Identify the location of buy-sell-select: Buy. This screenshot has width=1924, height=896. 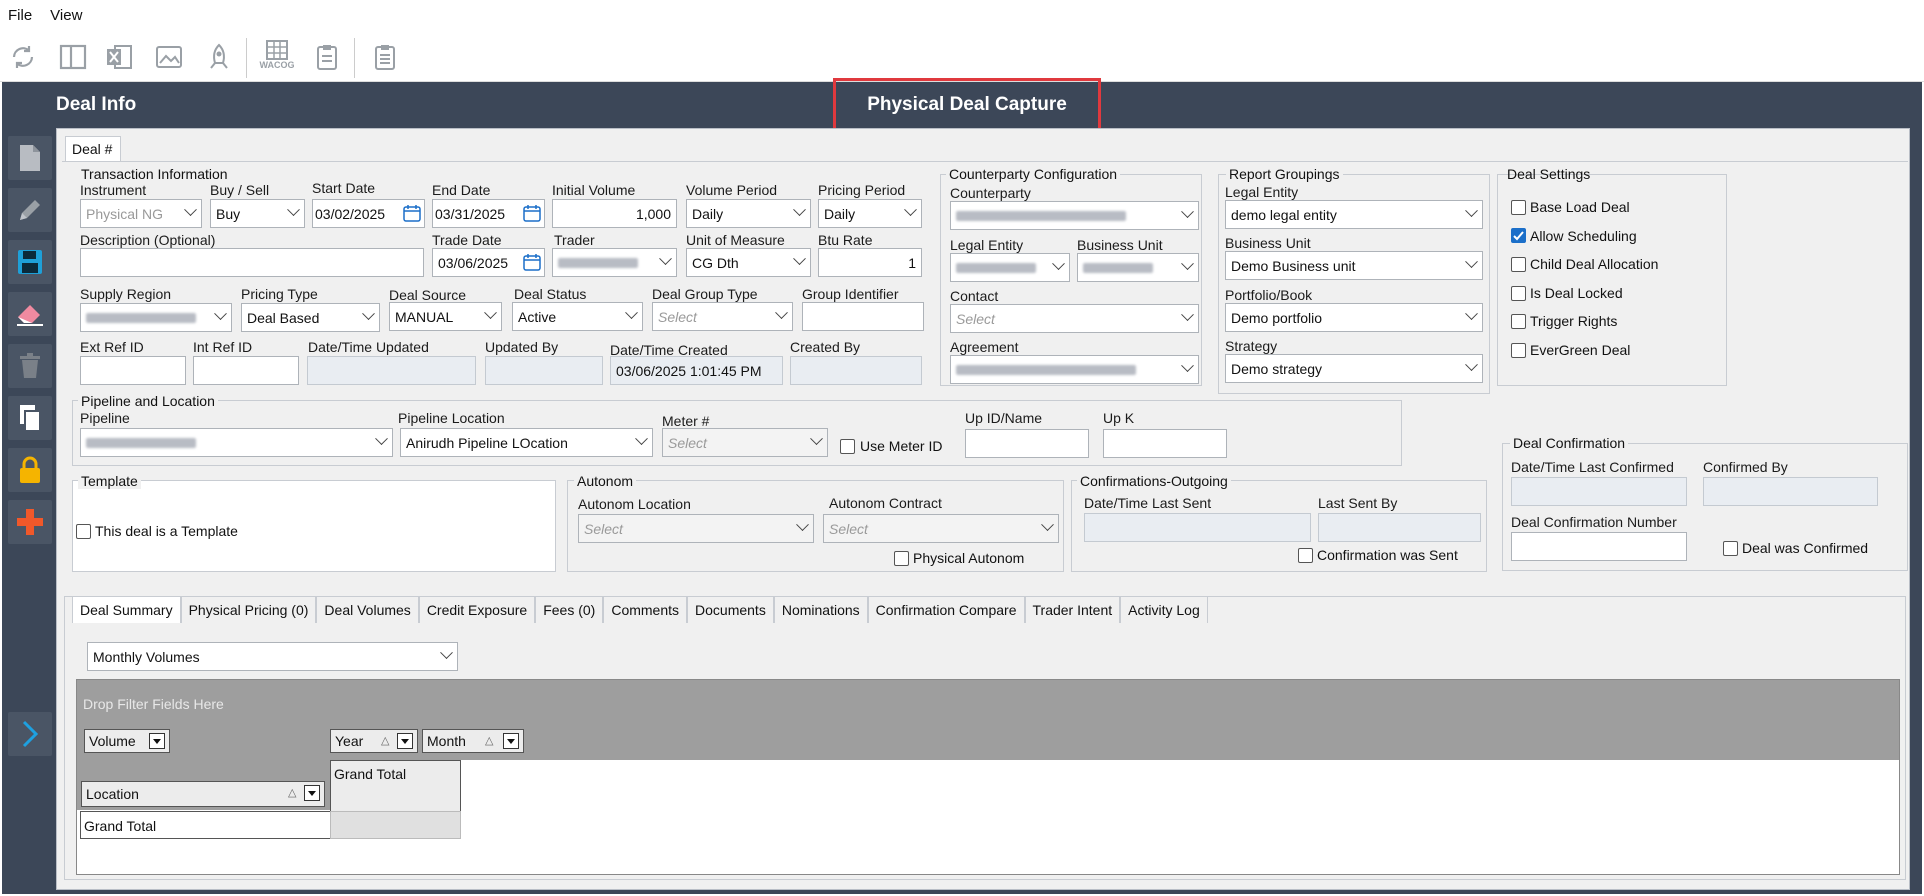
(257, 213).